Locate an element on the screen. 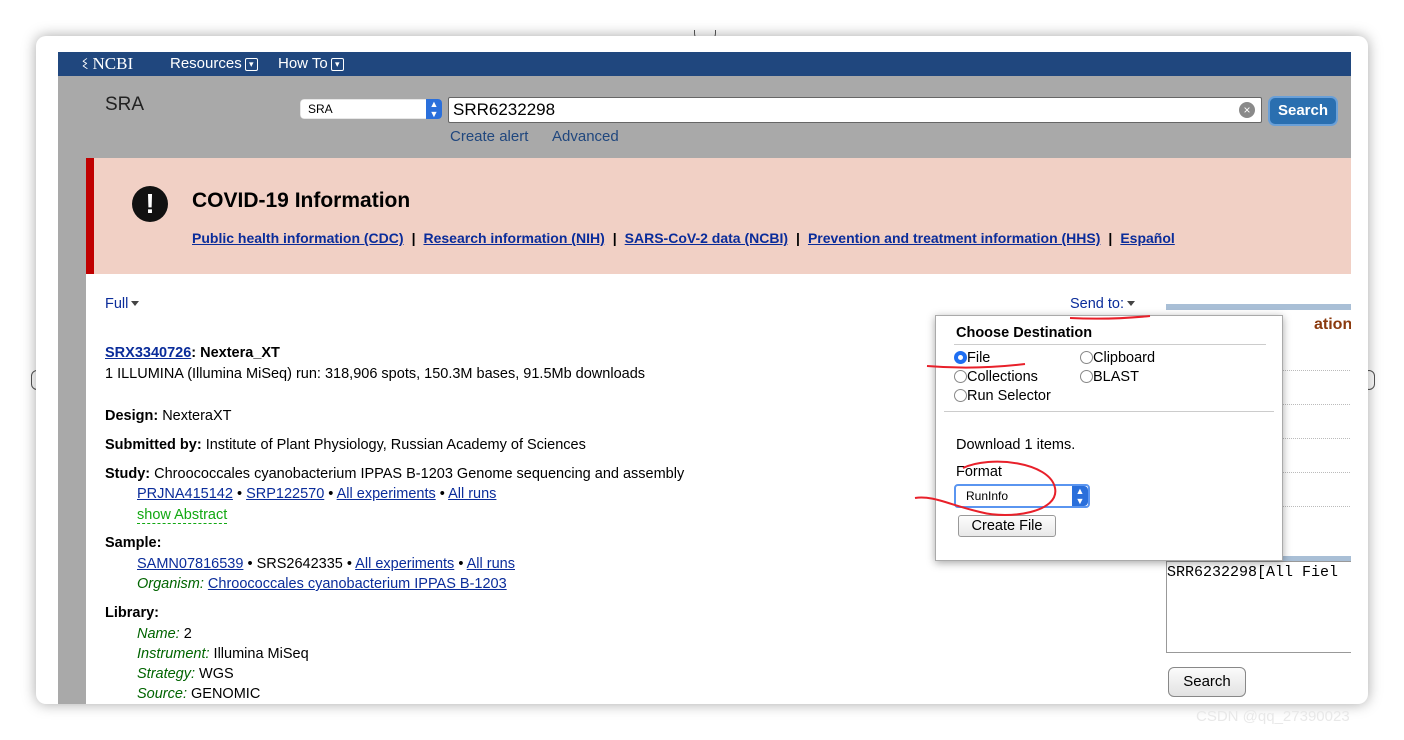  query-details-box: SRR6232298[All Fiel is located at coordinates (1258, 607).